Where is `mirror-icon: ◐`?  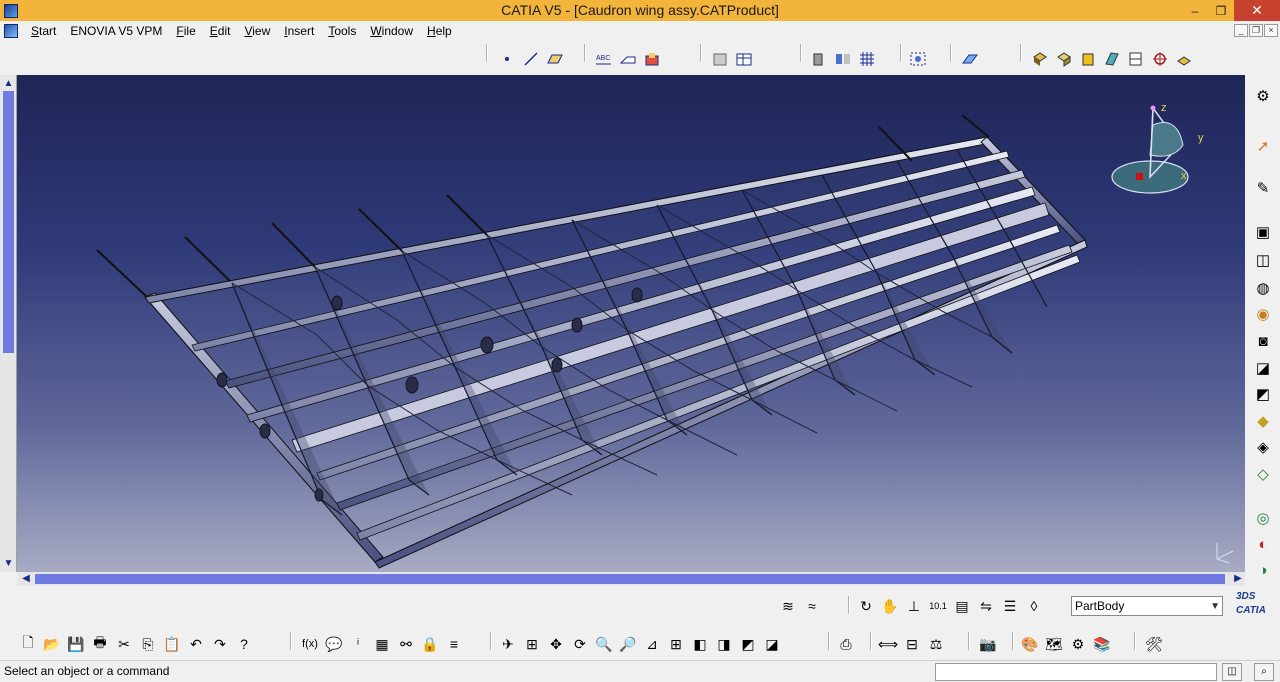
mirror-icon: ◐ is located at coordinates (1263, 544).